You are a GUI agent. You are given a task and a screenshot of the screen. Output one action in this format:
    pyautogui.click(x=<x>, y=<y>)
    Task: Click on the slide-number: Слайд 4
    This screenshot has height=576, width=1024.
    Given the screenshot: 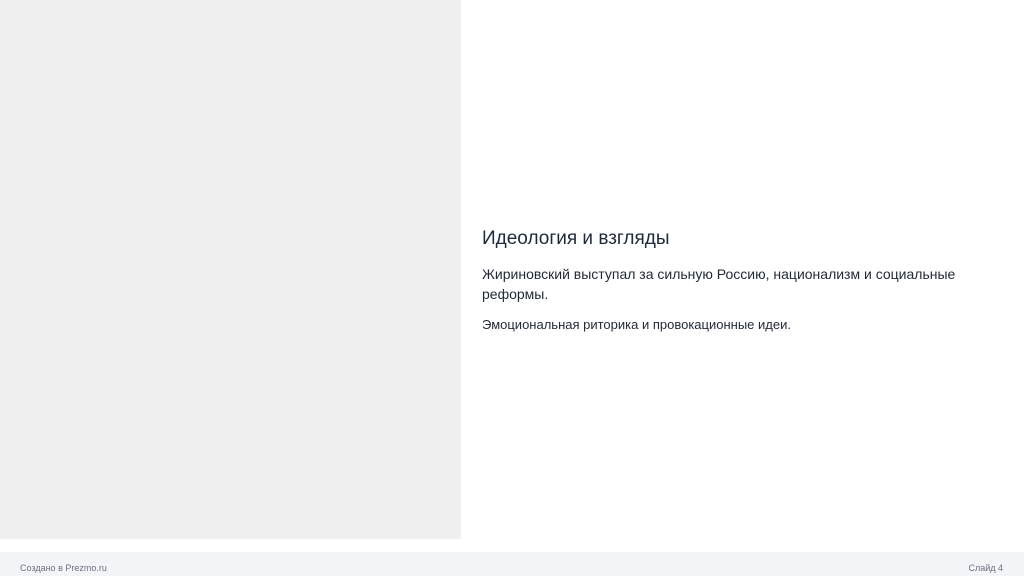 What is the action you would take?
    pyautogui.click(x=985, y=568)
    